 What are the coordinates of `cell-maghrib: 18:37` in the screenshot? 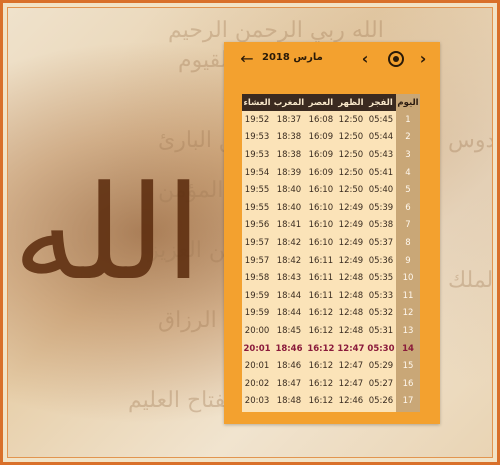 It's located at (289, 119).